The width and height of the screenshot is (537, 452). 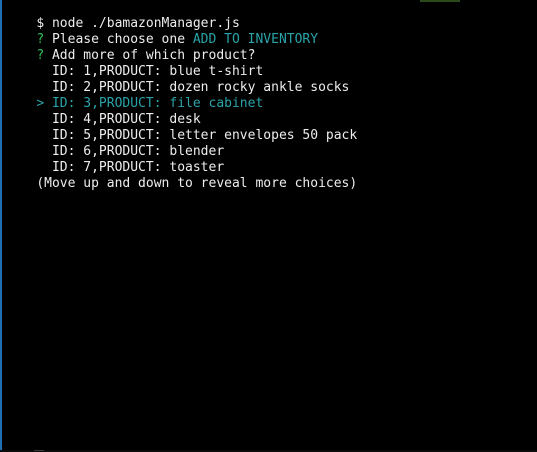 What do you see at coordinates (40, 23) in the screenshot?
I see `shell-prompt-symbol: $` at bounding box center [40, 23].